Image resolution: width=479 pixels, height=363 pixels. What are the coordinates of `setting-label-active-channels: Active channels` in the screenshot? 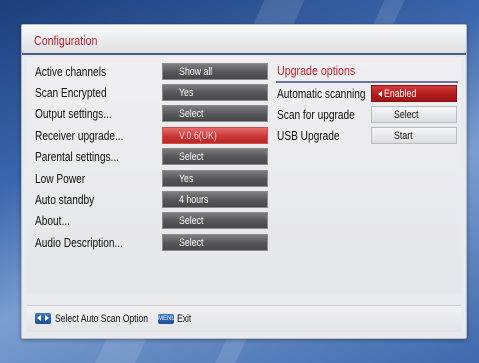 It's located at (71, 71).